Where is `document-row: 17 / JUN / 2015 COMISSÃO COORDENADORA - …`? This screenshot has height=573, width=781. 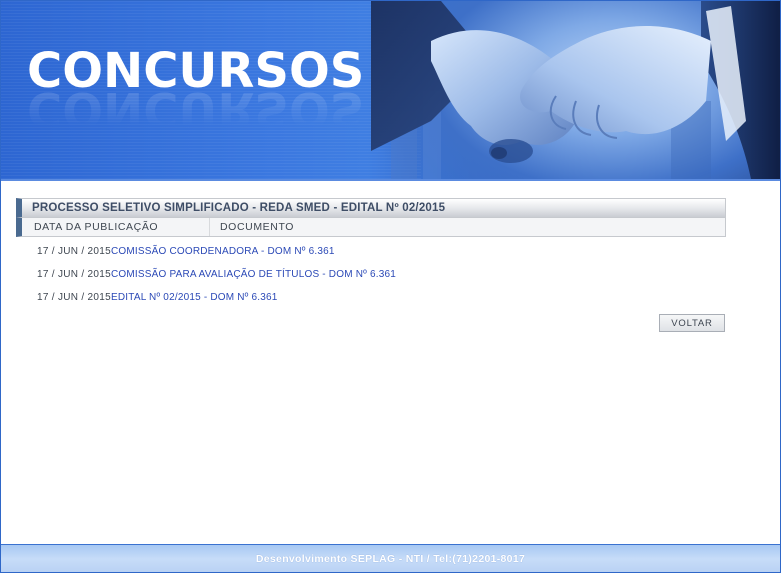
document-row: 17 / JUN / 2015 COMISSÃO COORDENADORA - … is located at coordinates (186, 251).